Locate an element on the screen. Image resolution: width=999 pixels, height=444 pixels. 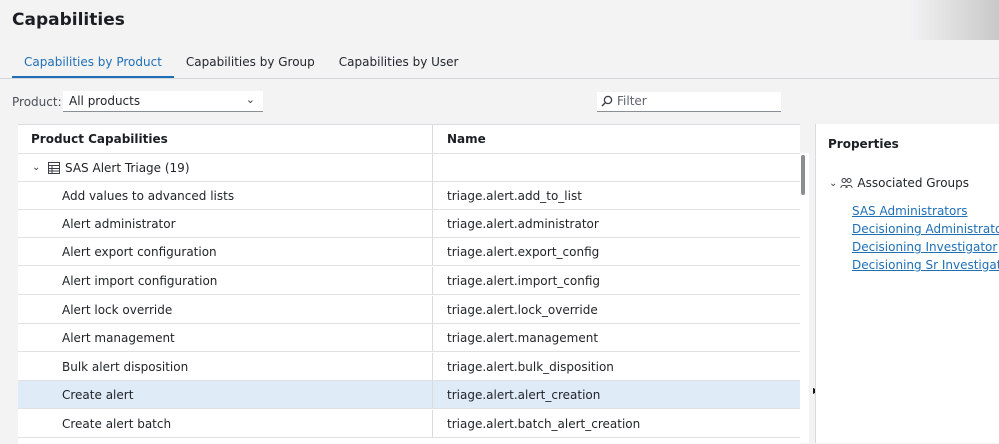
name-cell: triage.alert.import_config is located at coordinates (616, 280).